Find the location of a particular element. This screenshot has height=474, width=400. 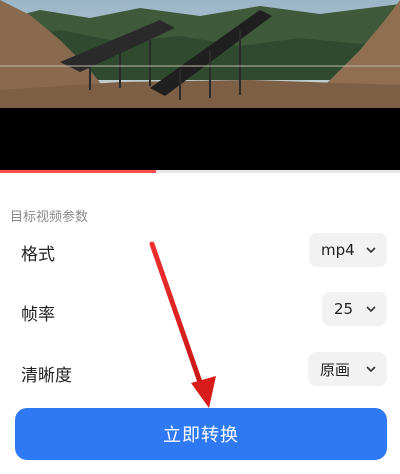

frame-rate-select: 25 is located at coordinates (354, 309).